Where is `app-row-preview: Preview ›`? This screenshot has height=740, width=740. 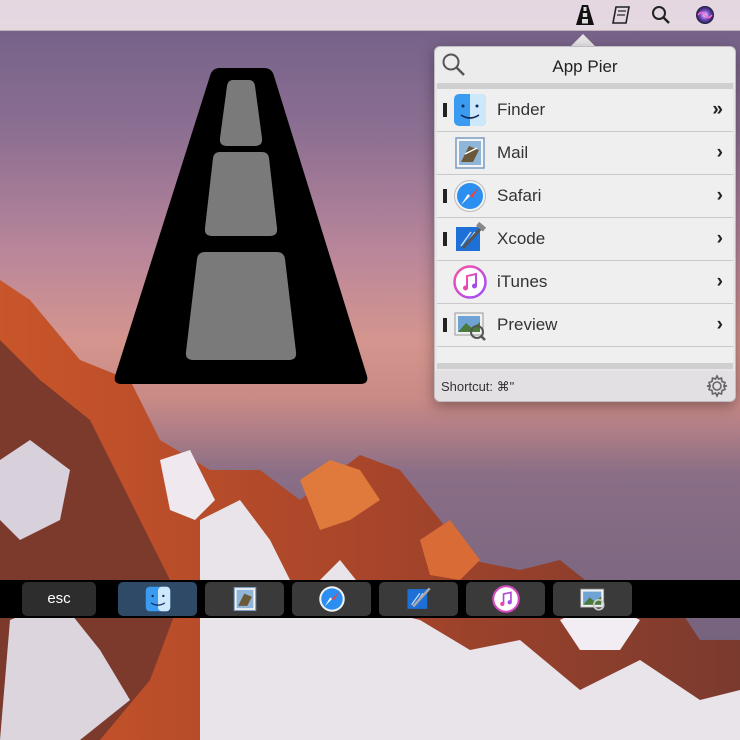
app-row-preview: Preview › is located at coordinates (585, 325).